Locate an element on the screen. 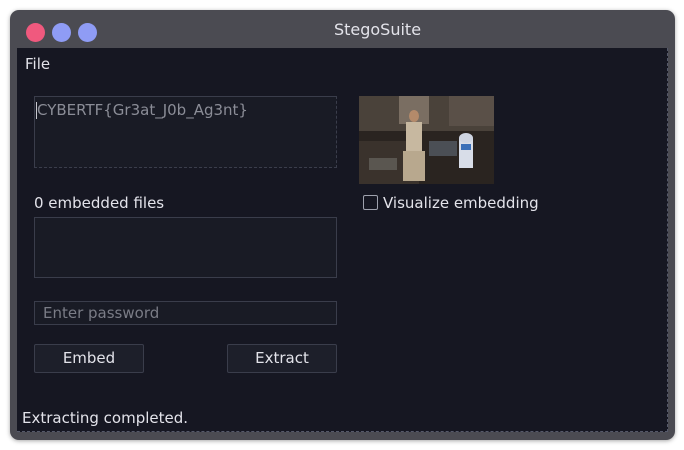 This screenshot has width=684, height=450. message-text: CYBERTF{Gr3at_J0b_Ag3nt} is located at coordinates (142, 110).